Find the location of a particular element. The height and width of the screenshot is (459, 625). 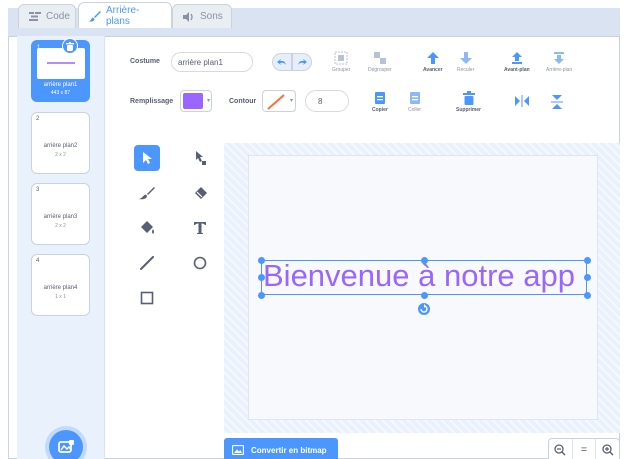

fill-tool is located at coordinates (147, 228).